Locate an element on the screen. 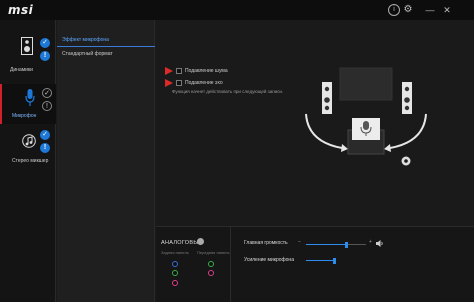  speaker-volume-icon is located at coordinates (380, 243).